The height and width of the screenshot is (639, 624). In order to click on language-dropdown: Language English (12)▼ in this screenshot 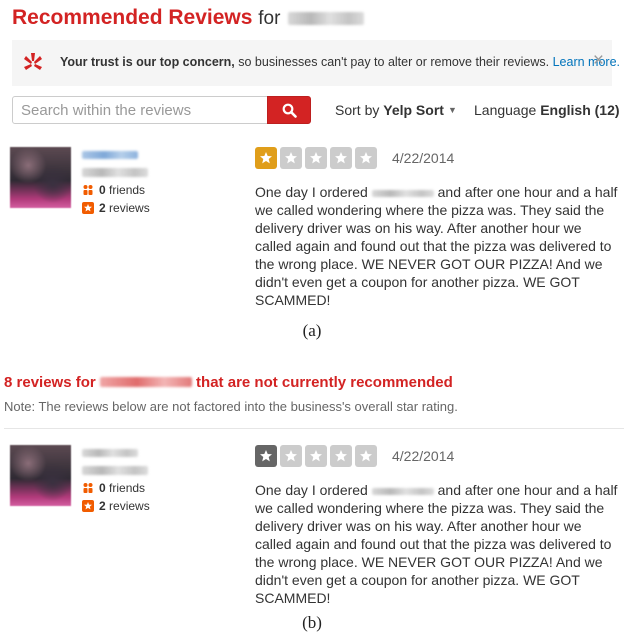, I will do `click(549, 110)`.